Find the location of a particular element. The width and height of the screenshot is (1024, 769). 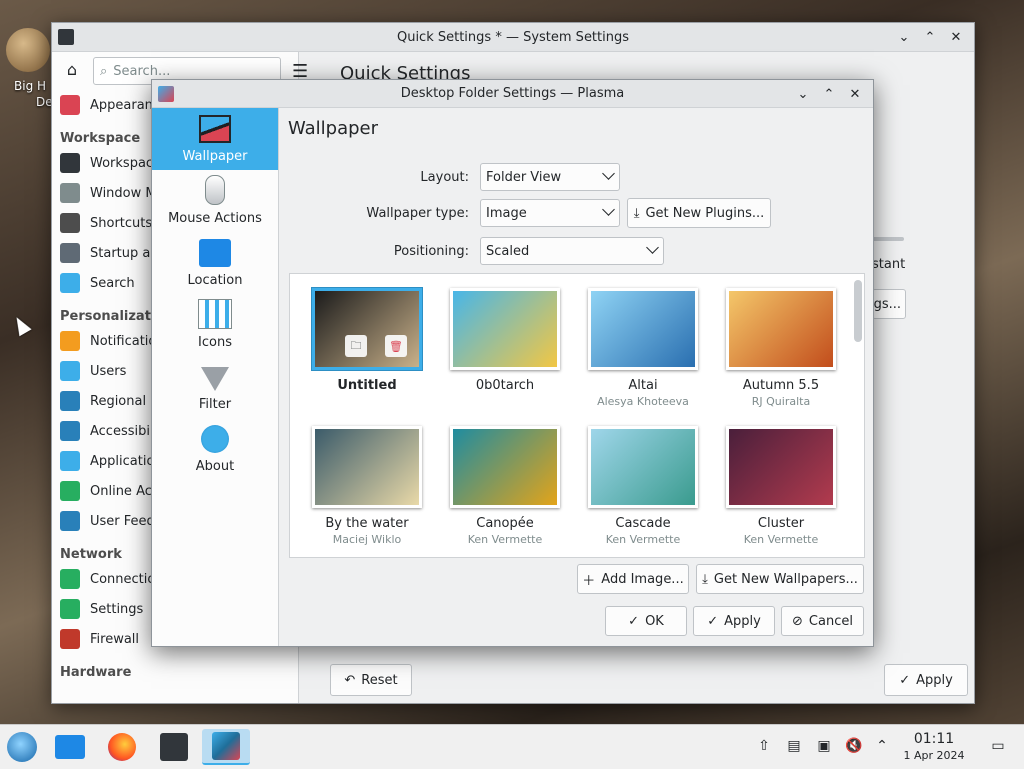

sidebar-item-label: Regional S is located at coordinates (124, 401).